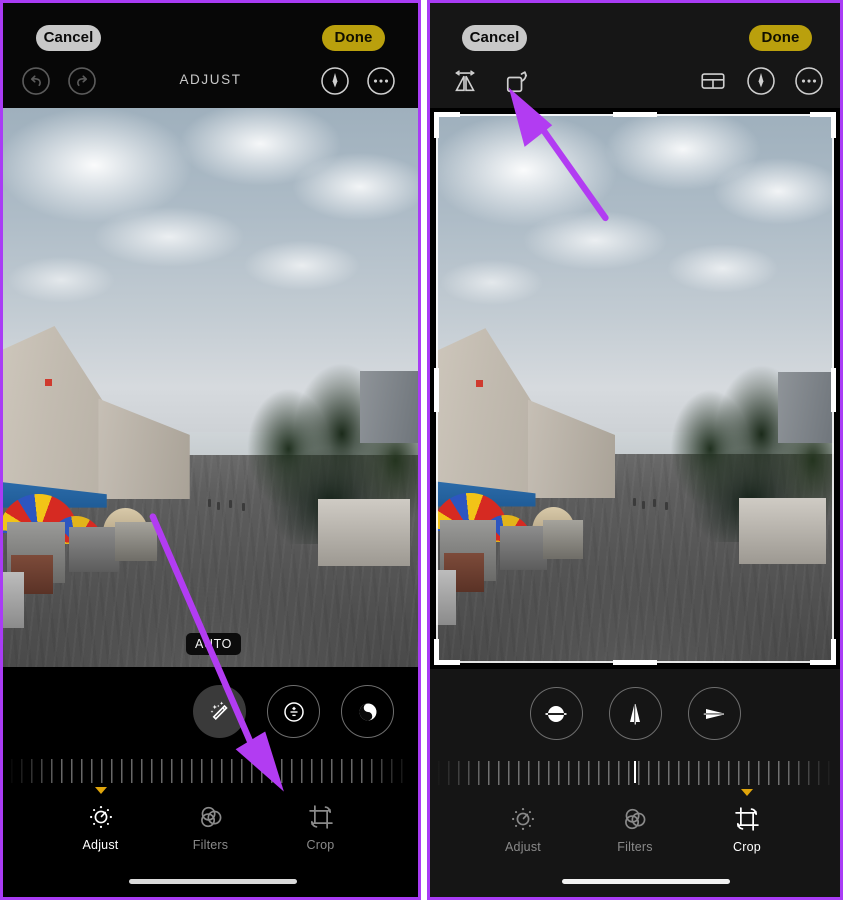  Describe the element at coordinates (635, 55) in the screenshot. I see `crop-top-bar: Cancel Done` at that location.